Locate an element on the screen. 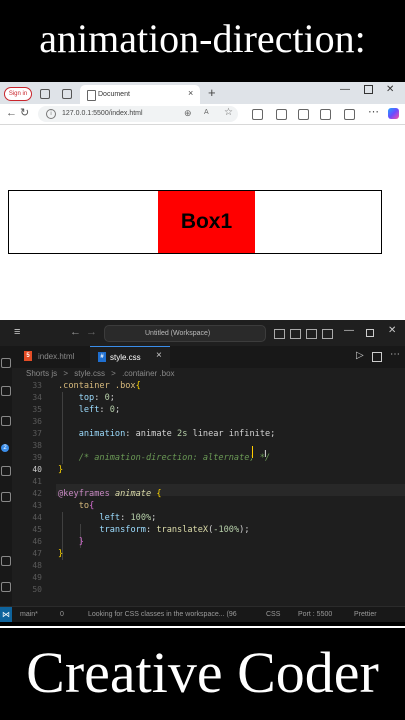  sign-in-button: Sign in is located at coordinates (18, 94).